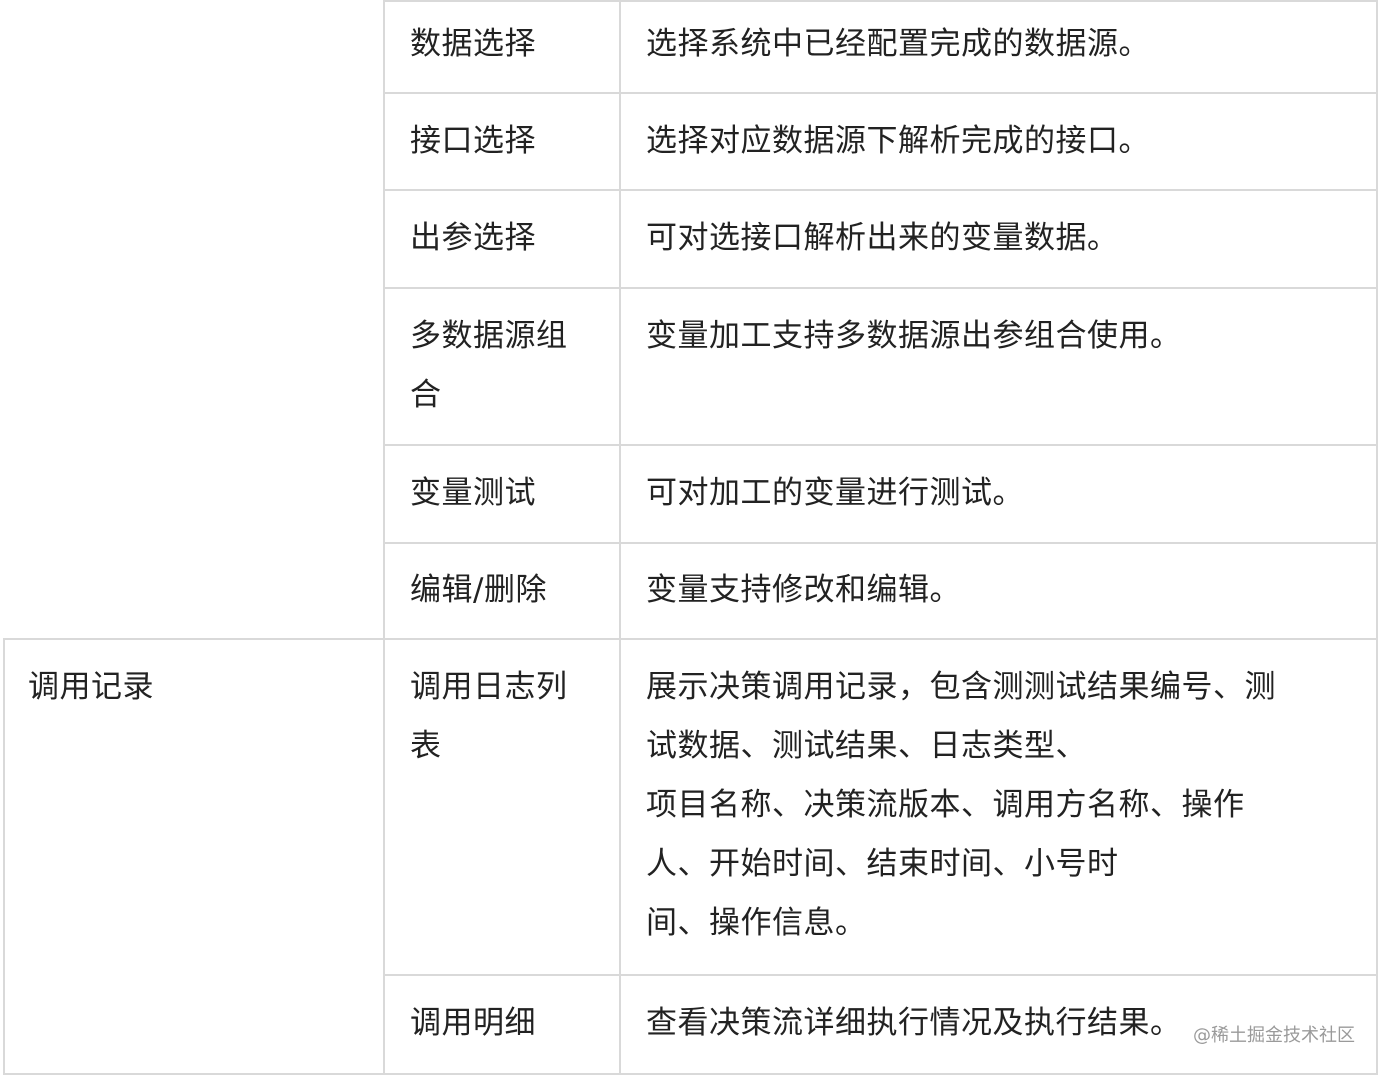 This screenshot has width=1383, height=1077. I want to click on feature-cell: 编辑/删除, so click(478, 590).